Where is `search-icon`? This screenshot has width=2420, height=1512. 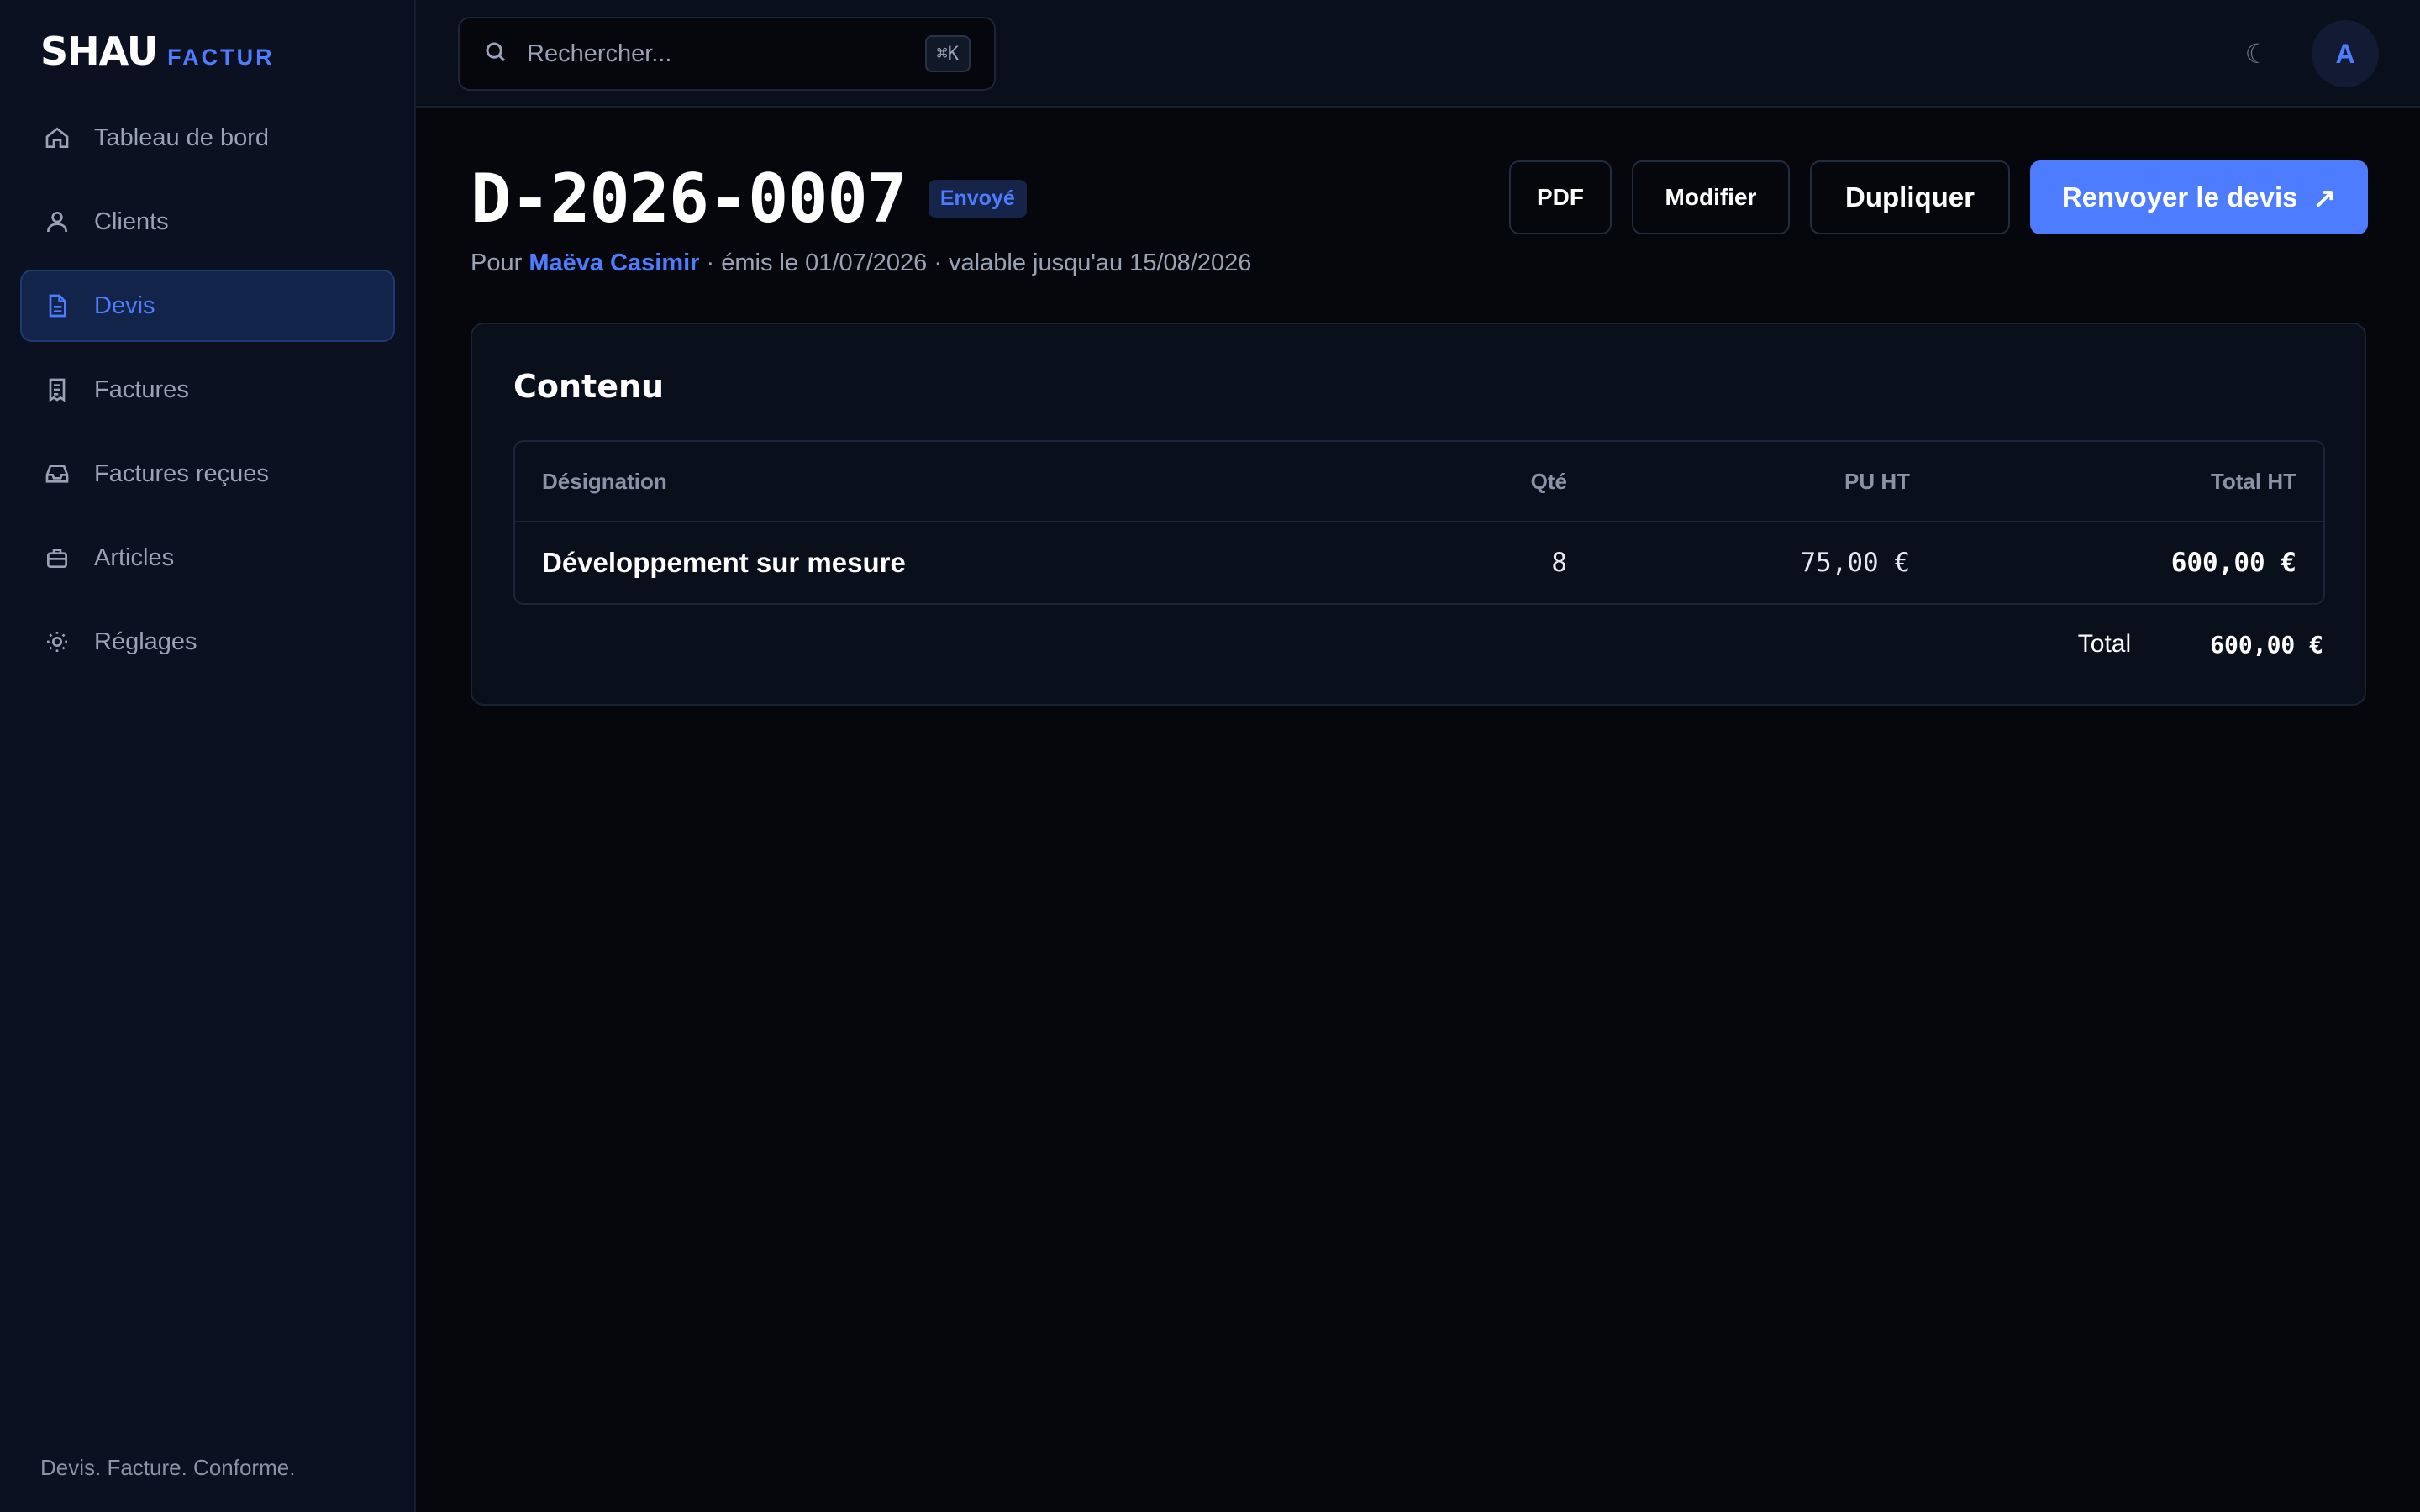 search-icon is located at coordinates (496, 54).